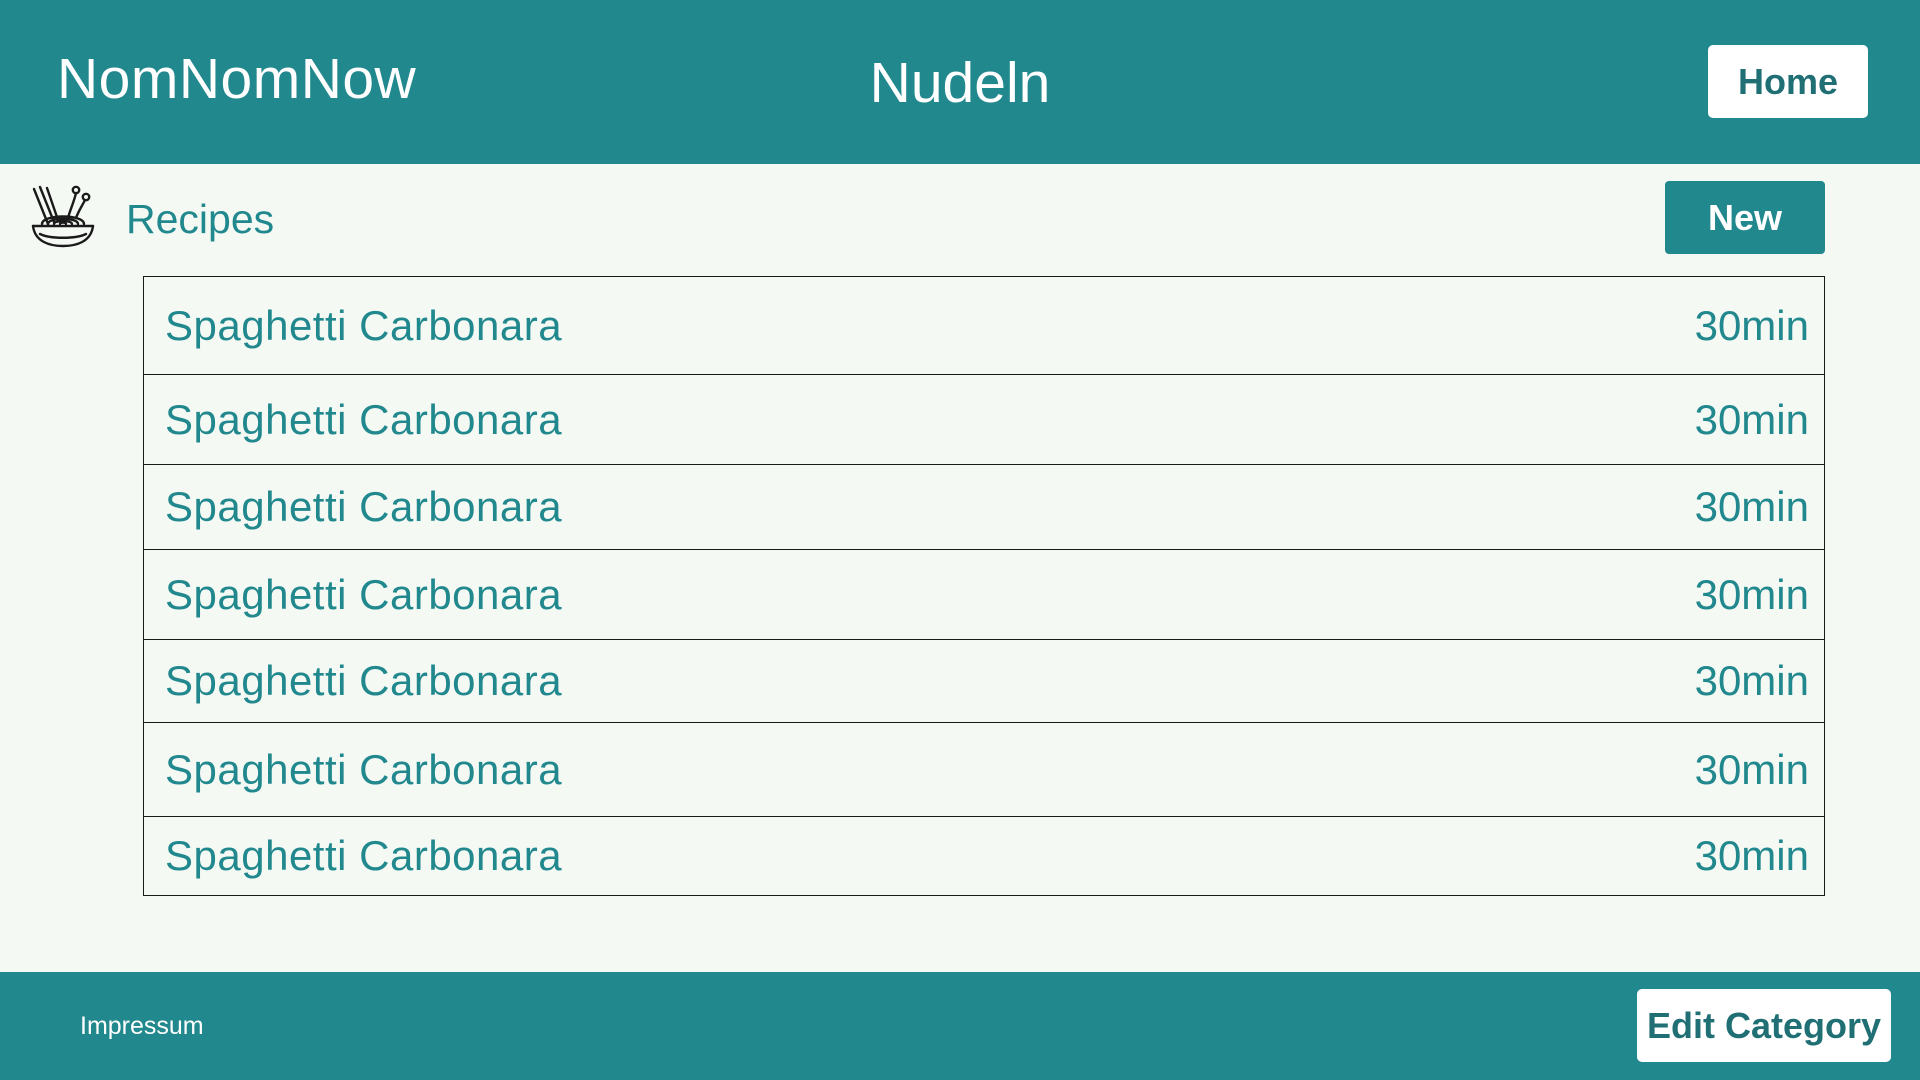 Image resolution: width=1920 pixels, height=1080 pixels. What do you see at coordinates (1745, 217) in the screenshot?
I see `new-recipe-button: New` at bounding box center [1745, 217].